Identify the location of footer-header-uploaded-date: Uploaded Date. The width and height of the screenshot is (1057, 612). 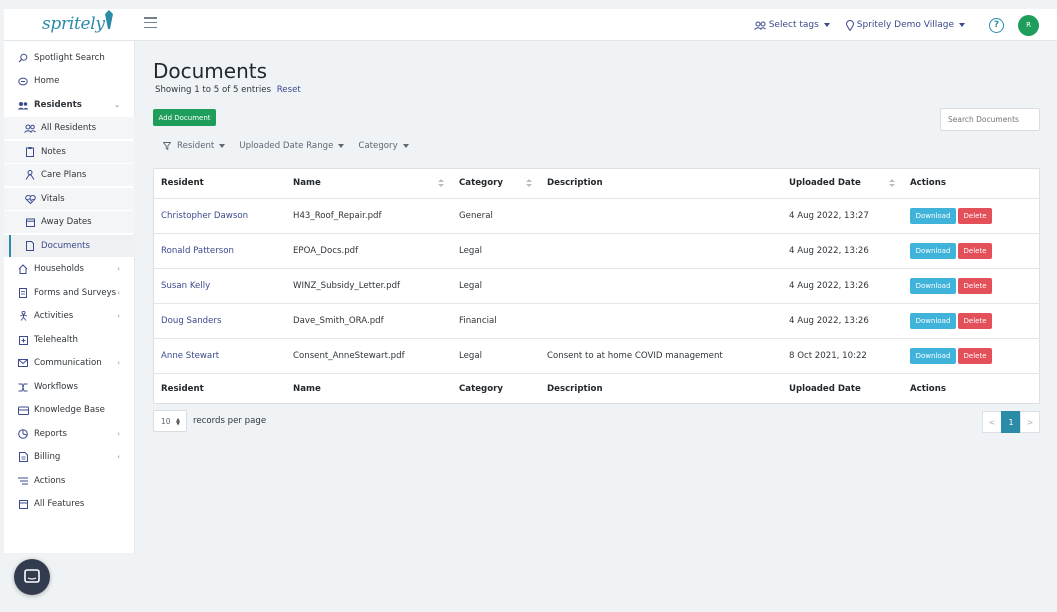
(825, 388).